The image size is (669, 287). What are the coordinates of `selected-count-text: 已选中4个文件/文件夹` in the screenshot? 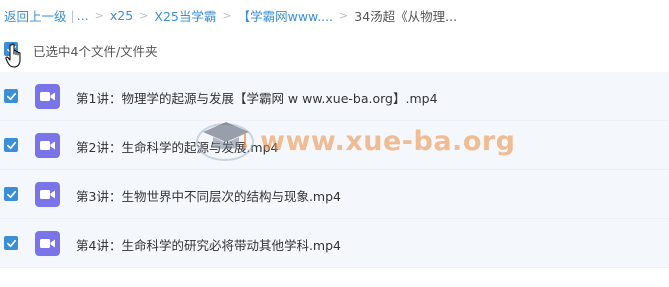 It's located at (95, 51).